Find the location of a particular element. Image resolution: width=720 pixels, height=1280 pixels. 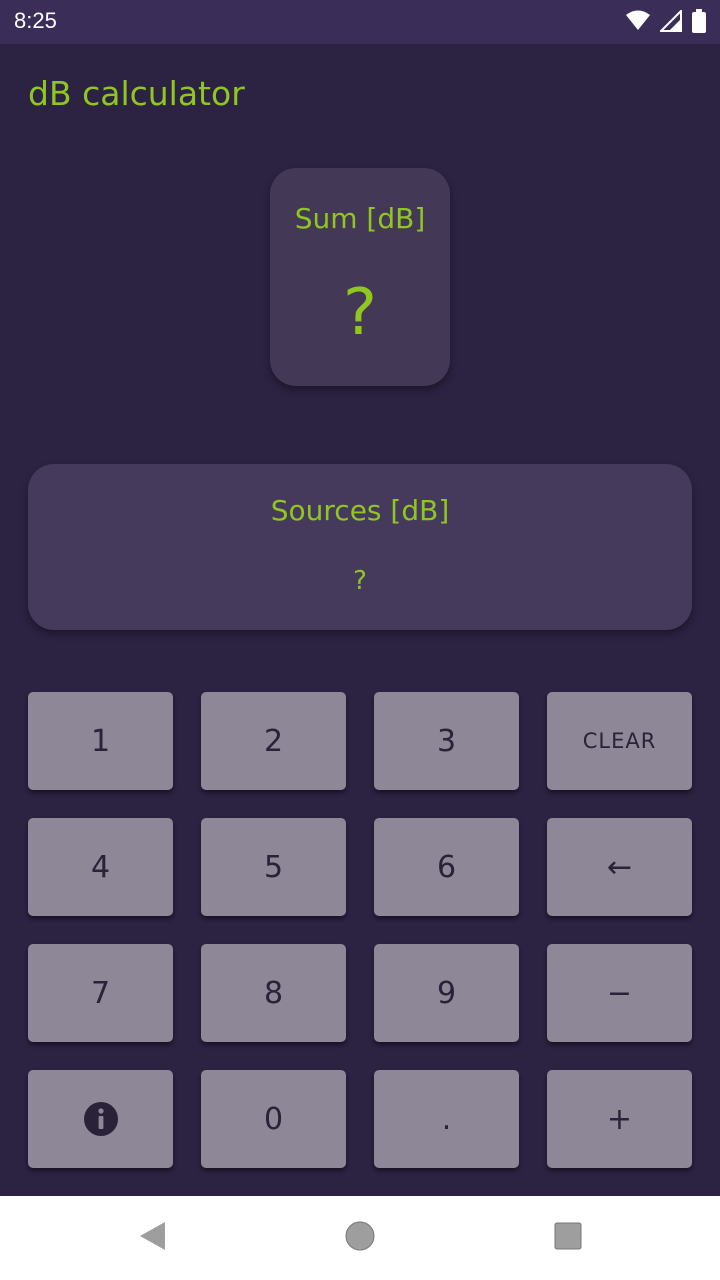

home-button is located at coordinates (360, 1238).